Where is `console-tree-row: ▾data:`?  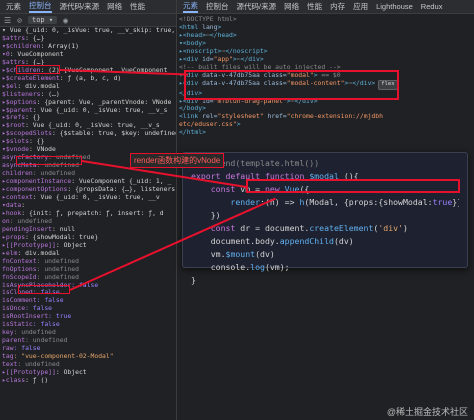
console-tree-row: ▾data: is located at coordinates (89, 206).